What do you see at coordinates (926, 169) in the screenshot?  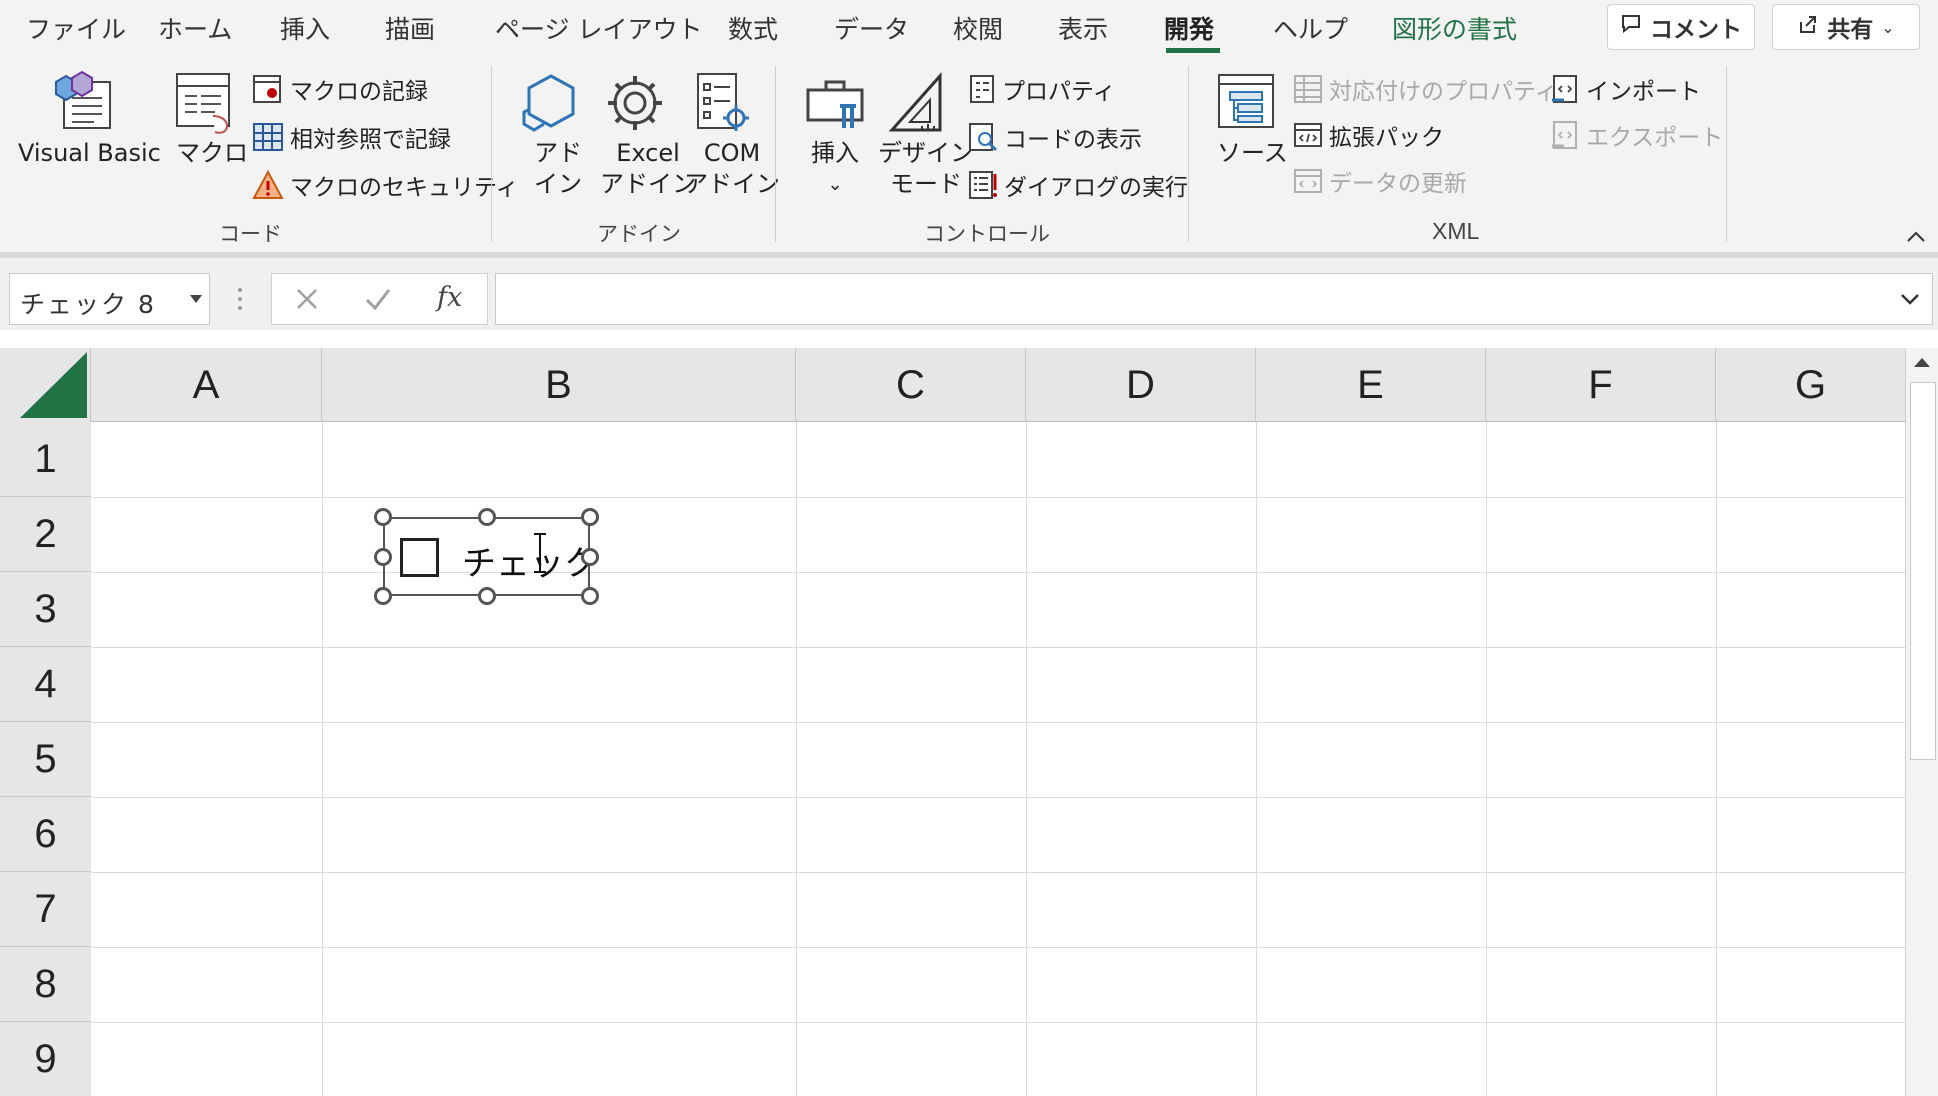 I see `design-mode-label: デザイン モード` at bounding box center [926, 169].